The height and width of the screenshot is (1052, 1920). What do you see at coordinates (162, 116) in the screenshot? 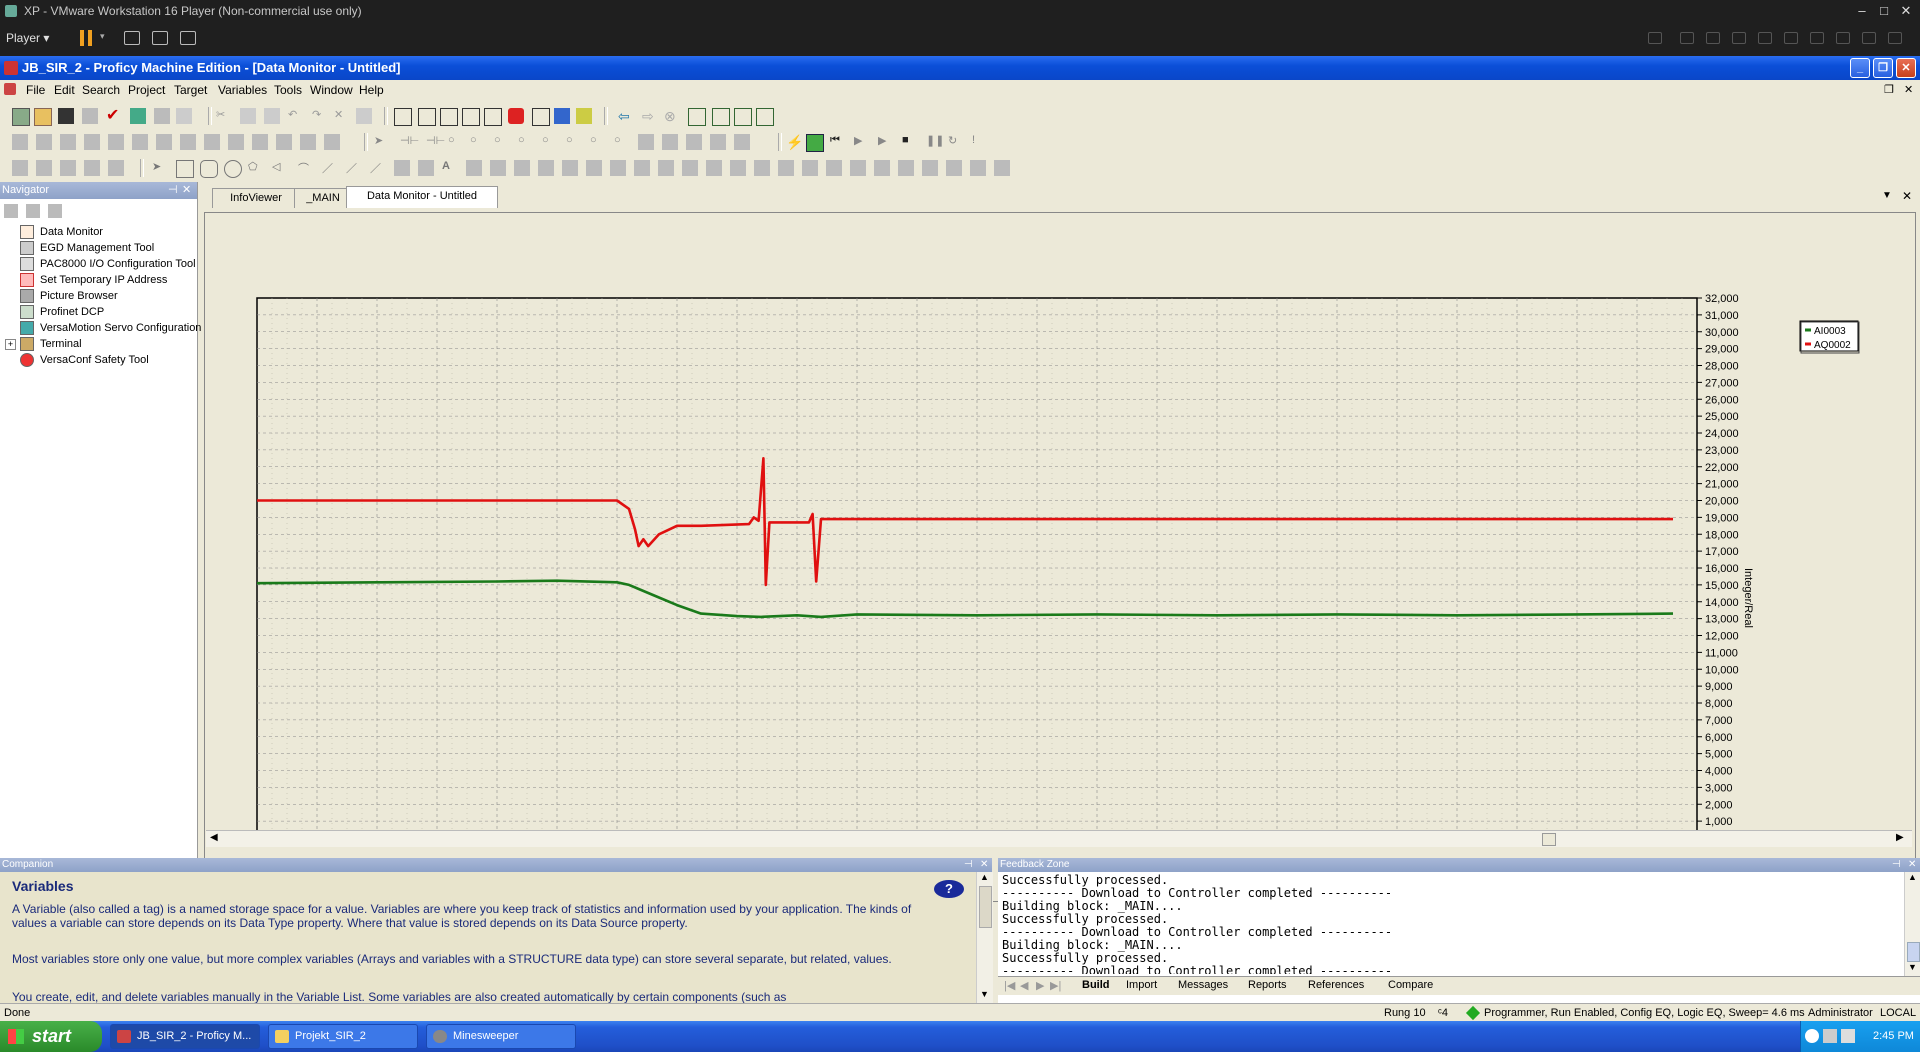
I see `upload-icon` at bounding box center [162, 116].